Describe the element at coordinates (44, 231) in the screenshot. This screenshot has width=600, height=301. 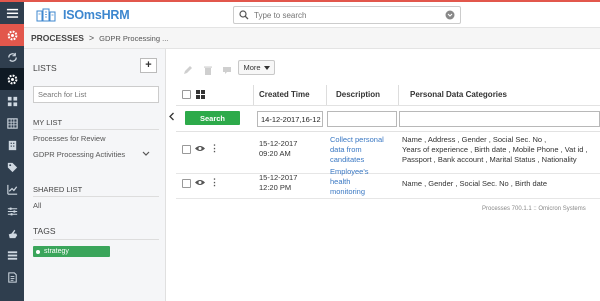
I see `tags-heading: TAGS` at that location.